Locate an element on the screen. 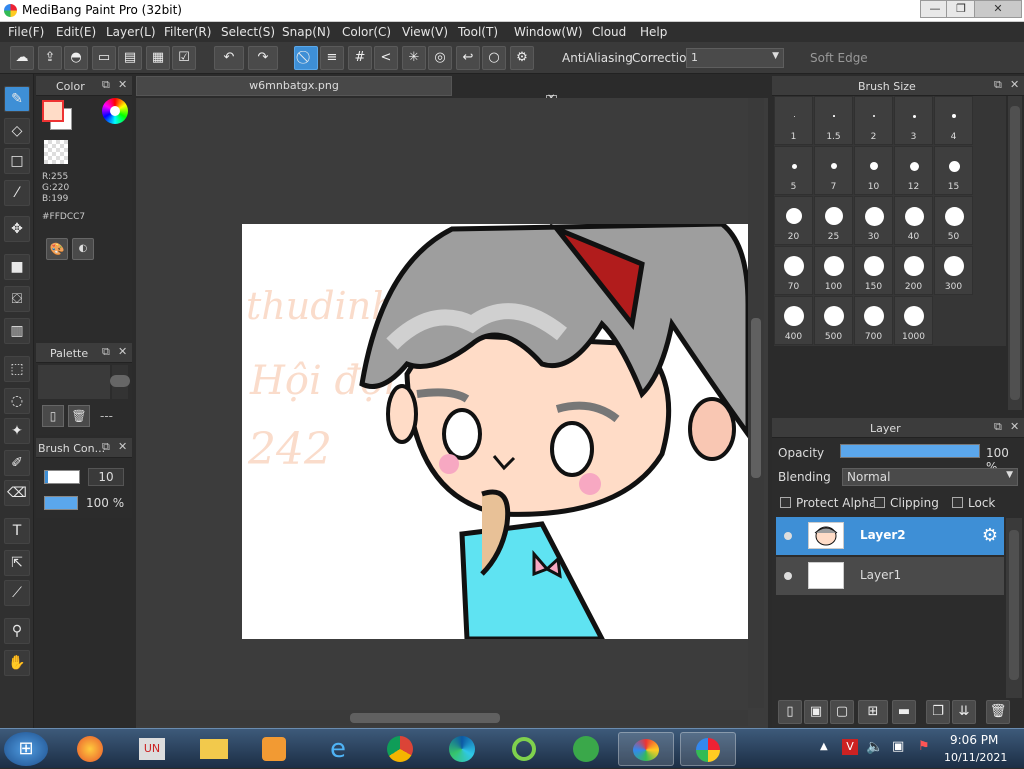  correction-select: 1 ▼ is located at coordinates (735, 58).